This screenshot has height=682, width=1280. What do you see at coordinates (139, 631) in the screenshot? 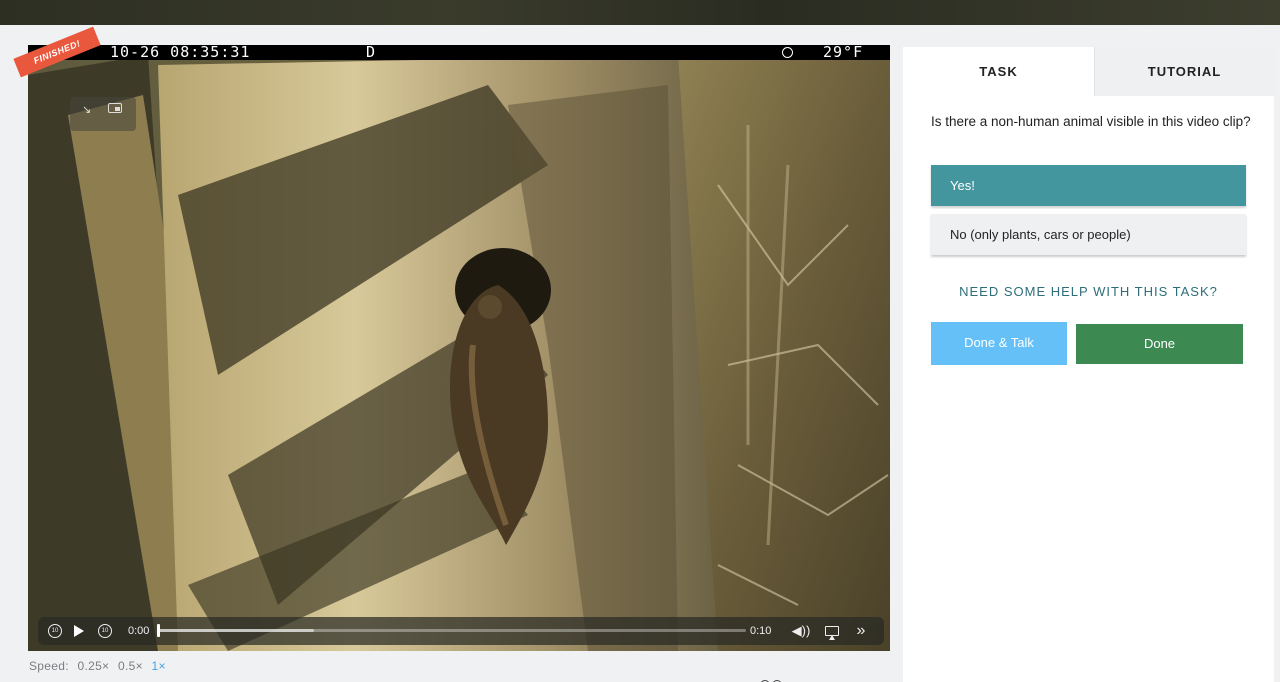
I see `current-time: 0:00` at bounding box center [139, 631].